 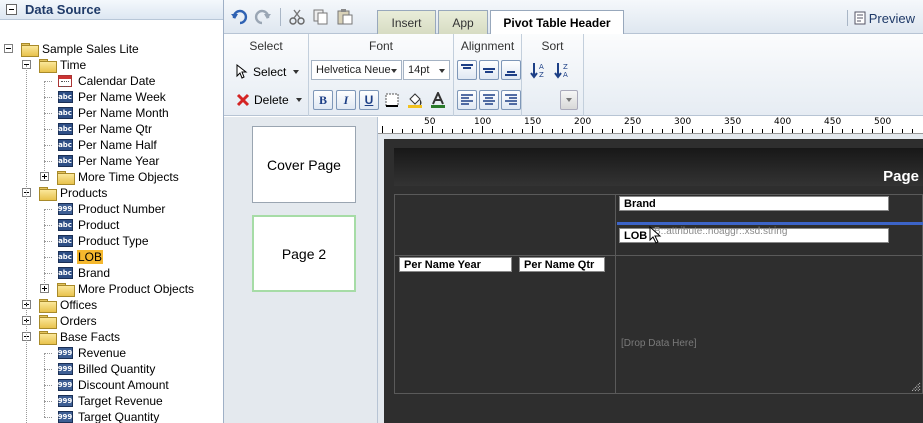 I want to click on tree-item-more-time-objects: More Time Objects, so click(x=118, y=177).